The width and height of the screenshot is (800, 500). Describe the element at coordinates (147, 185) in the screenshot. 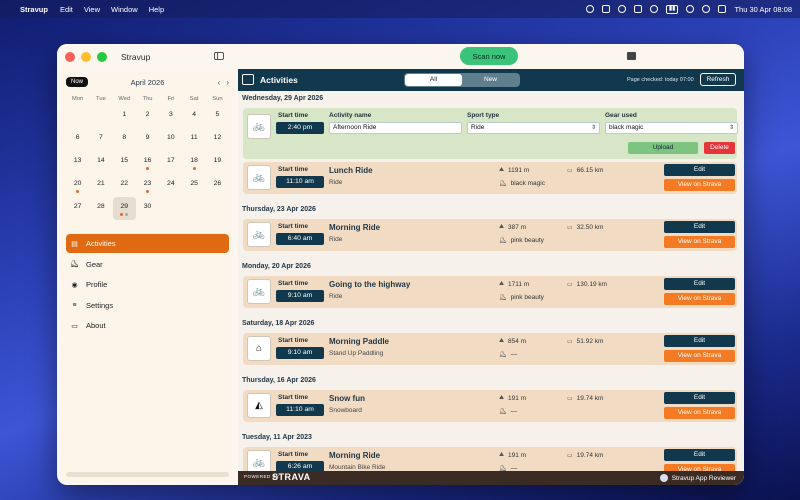

I see `calendar-day: 23` at that location.